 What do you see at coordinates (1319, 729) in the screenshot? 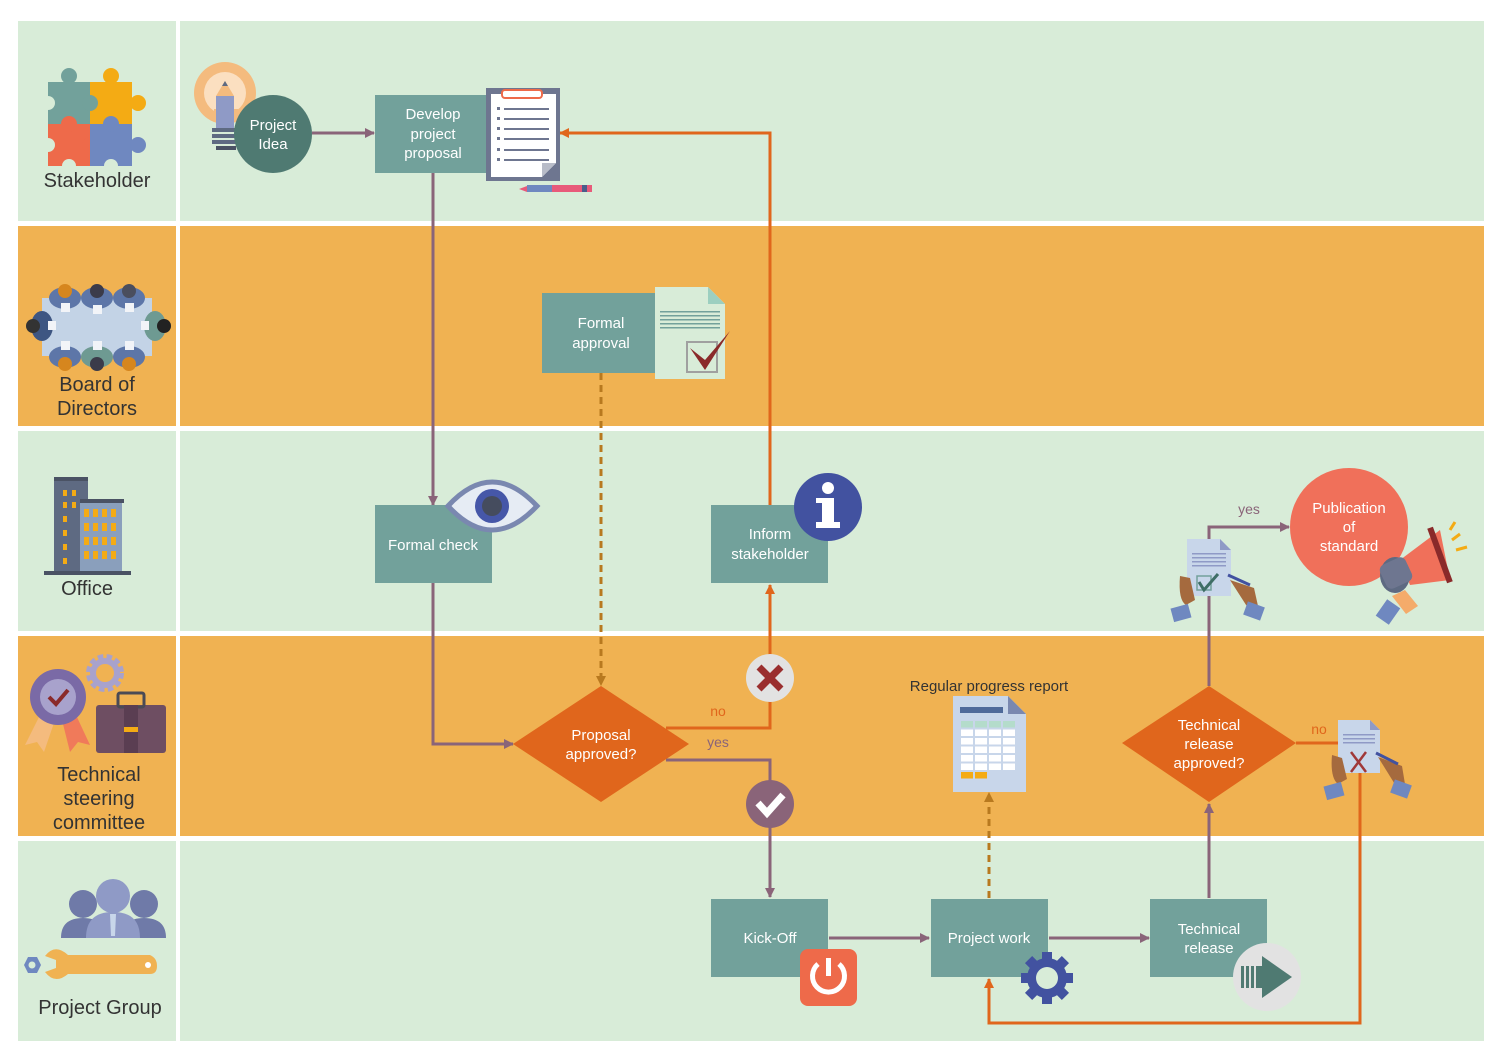
I see `edge-label-no-release: no` at bounding box center [1319, 729].